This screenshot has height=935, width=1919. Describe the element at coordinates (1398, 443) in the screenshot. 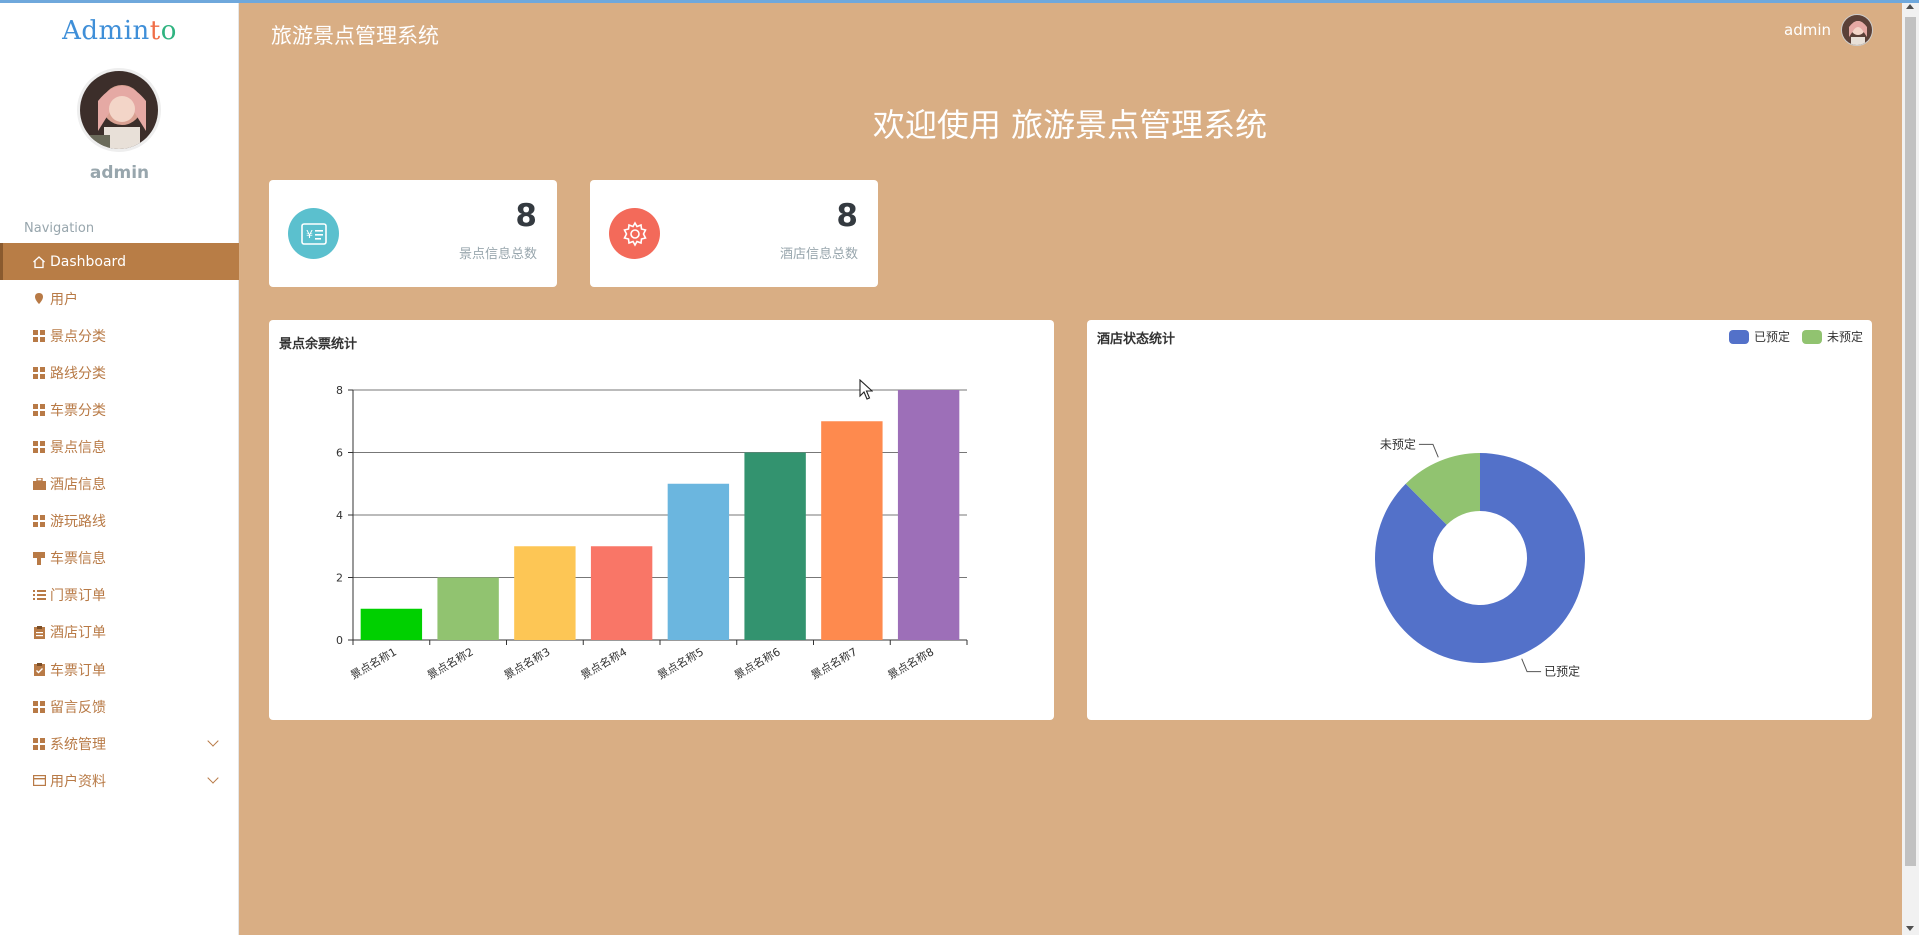

I see `slice-label: 未预定` at that location.